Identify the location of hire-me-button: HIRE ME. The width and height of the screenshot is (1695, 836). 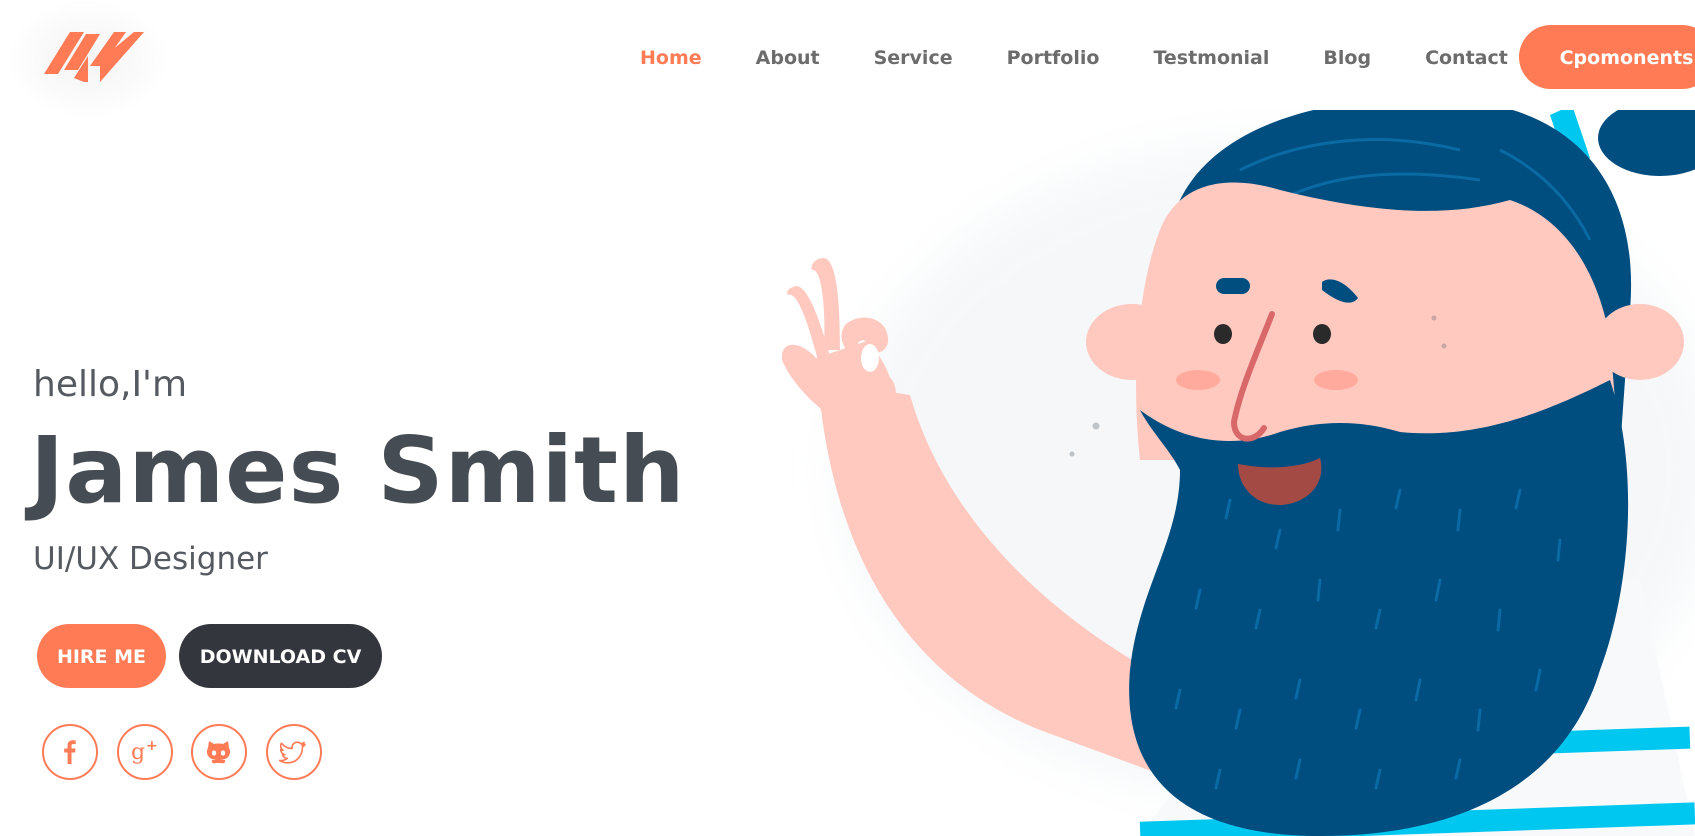
(101, 656).